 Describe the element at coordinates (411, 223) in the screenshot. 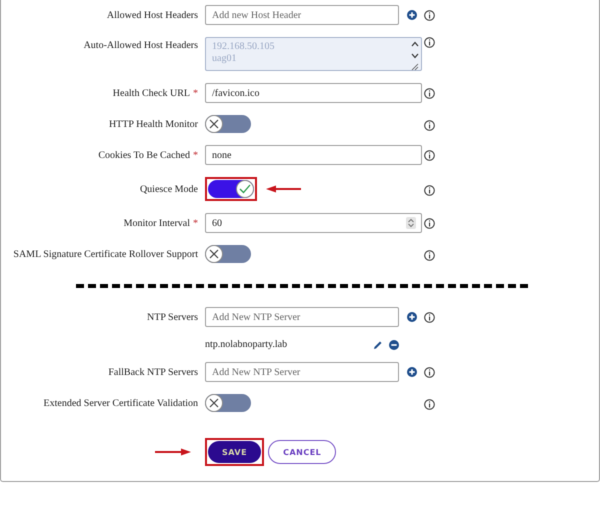

I see `spinner-icon` at that location.